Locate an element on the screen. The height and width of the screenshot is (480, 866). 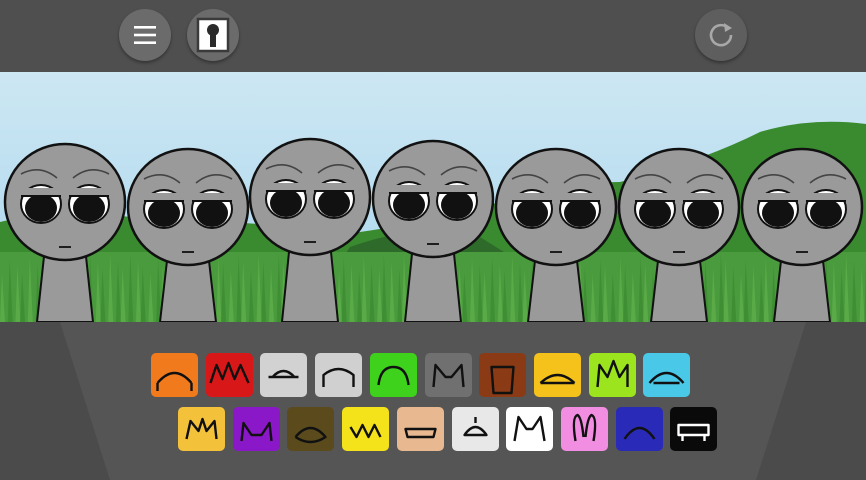
palette-tile-white-cat-ears is located at coordinates (530, 429).